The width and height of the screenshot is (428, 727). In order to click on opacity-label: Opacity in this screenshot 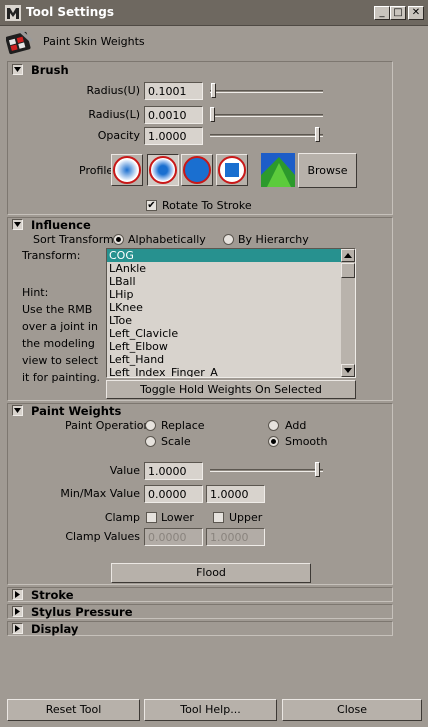, I will do `click(118, 135)`.